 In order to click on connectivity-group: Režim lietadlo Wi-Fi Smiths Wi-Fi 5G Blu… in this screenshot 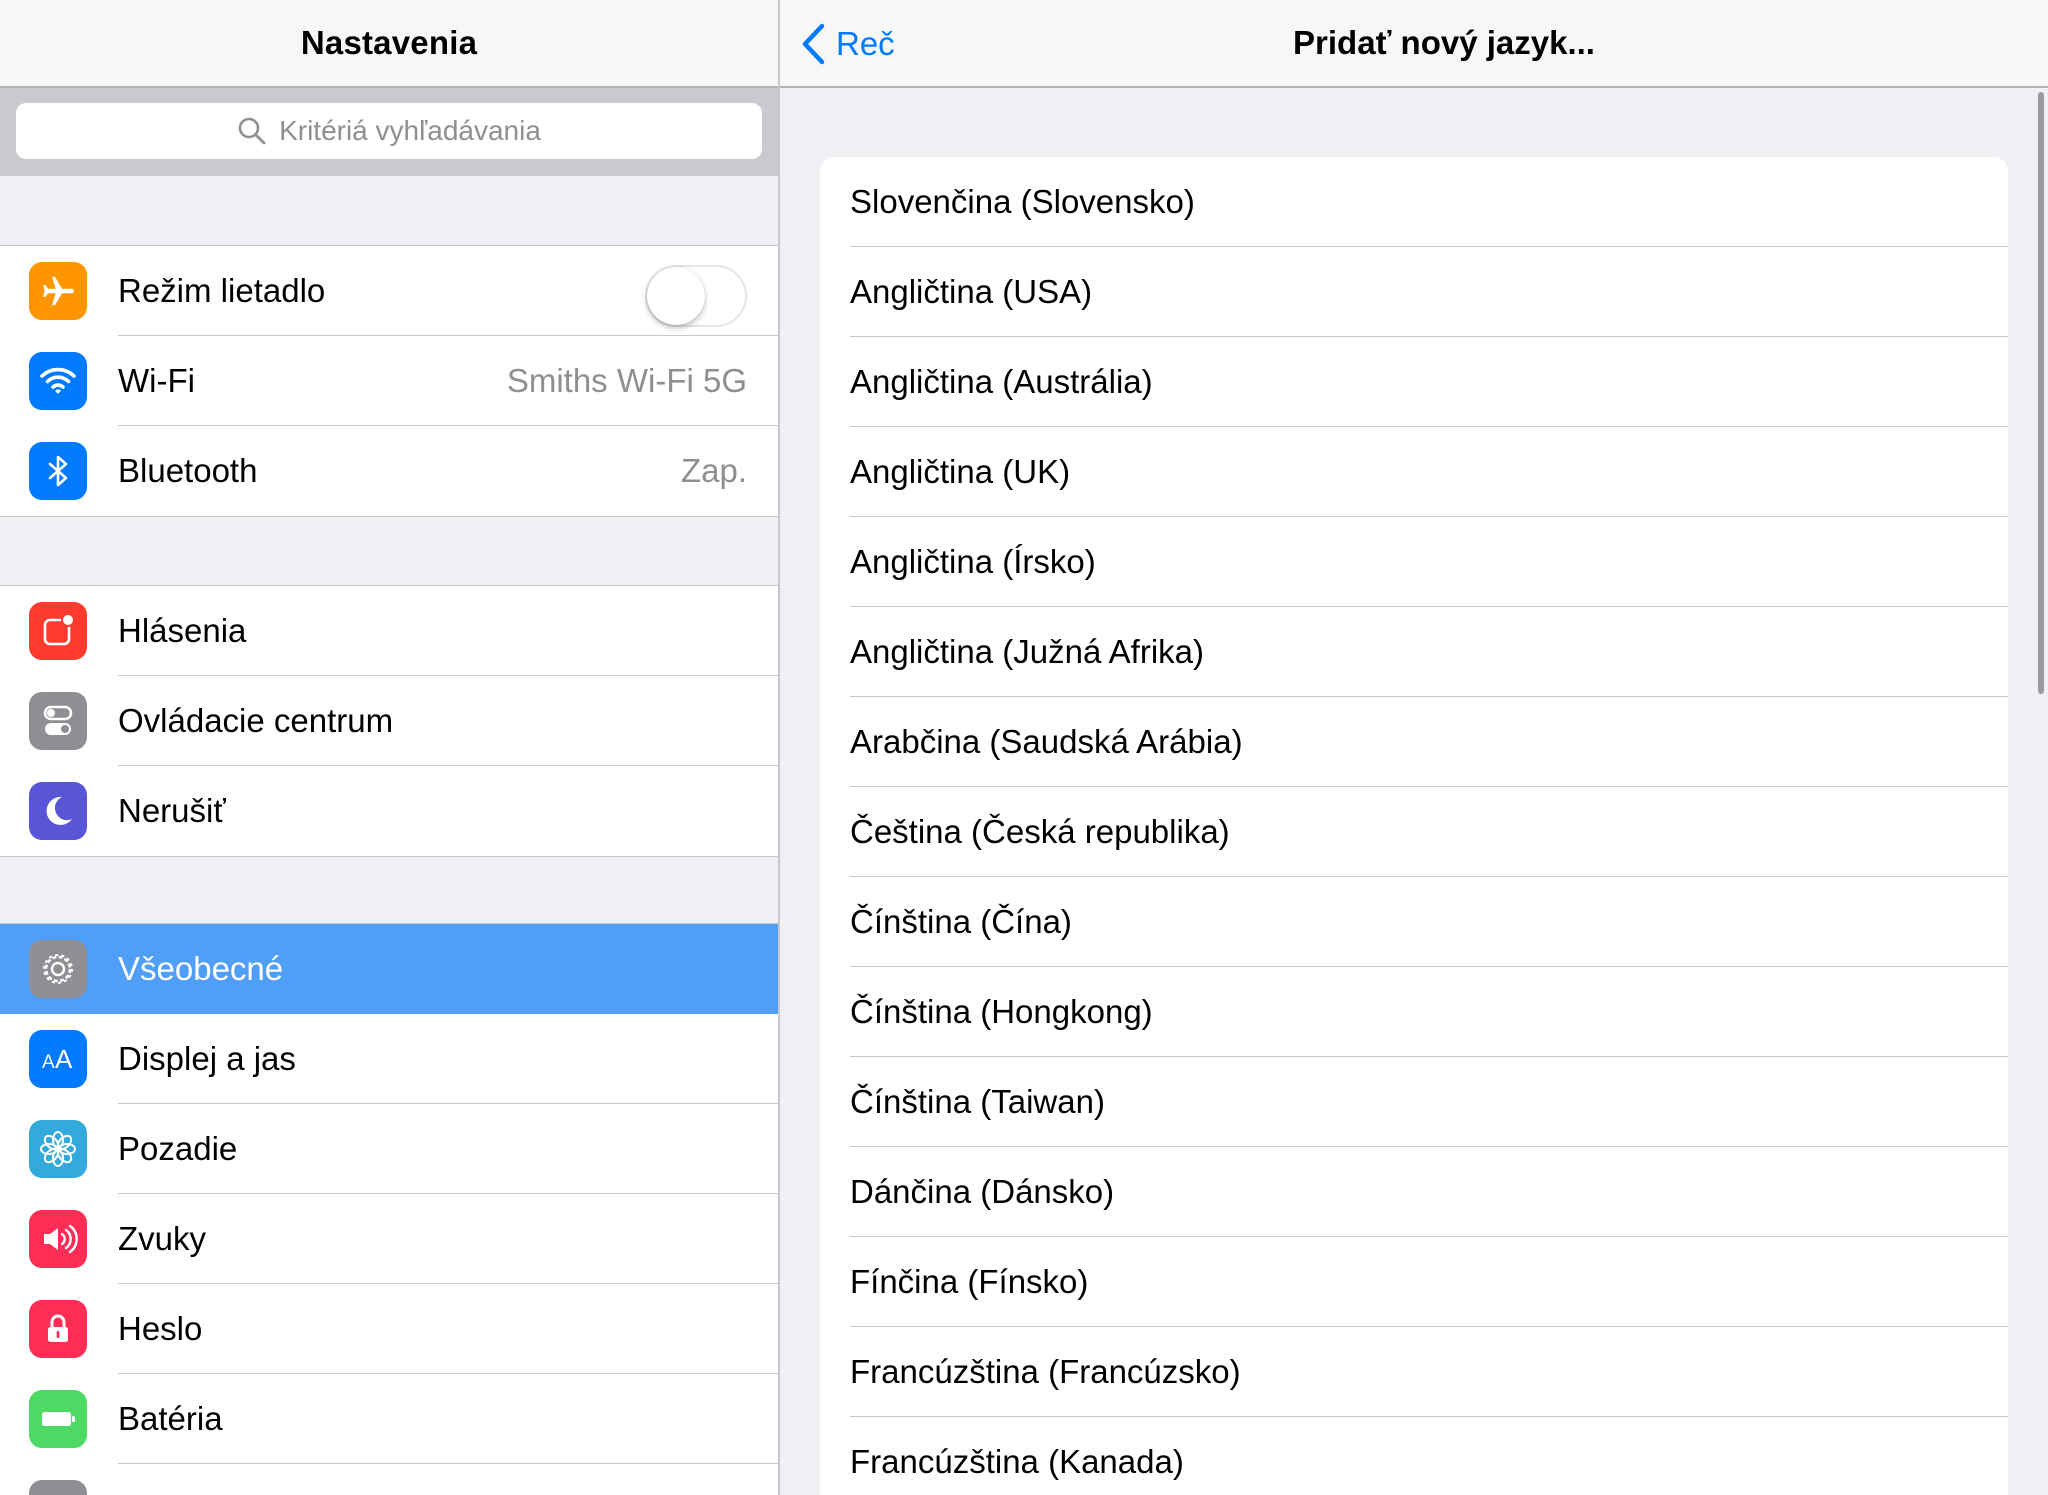, I will do `click(389, 381)`.